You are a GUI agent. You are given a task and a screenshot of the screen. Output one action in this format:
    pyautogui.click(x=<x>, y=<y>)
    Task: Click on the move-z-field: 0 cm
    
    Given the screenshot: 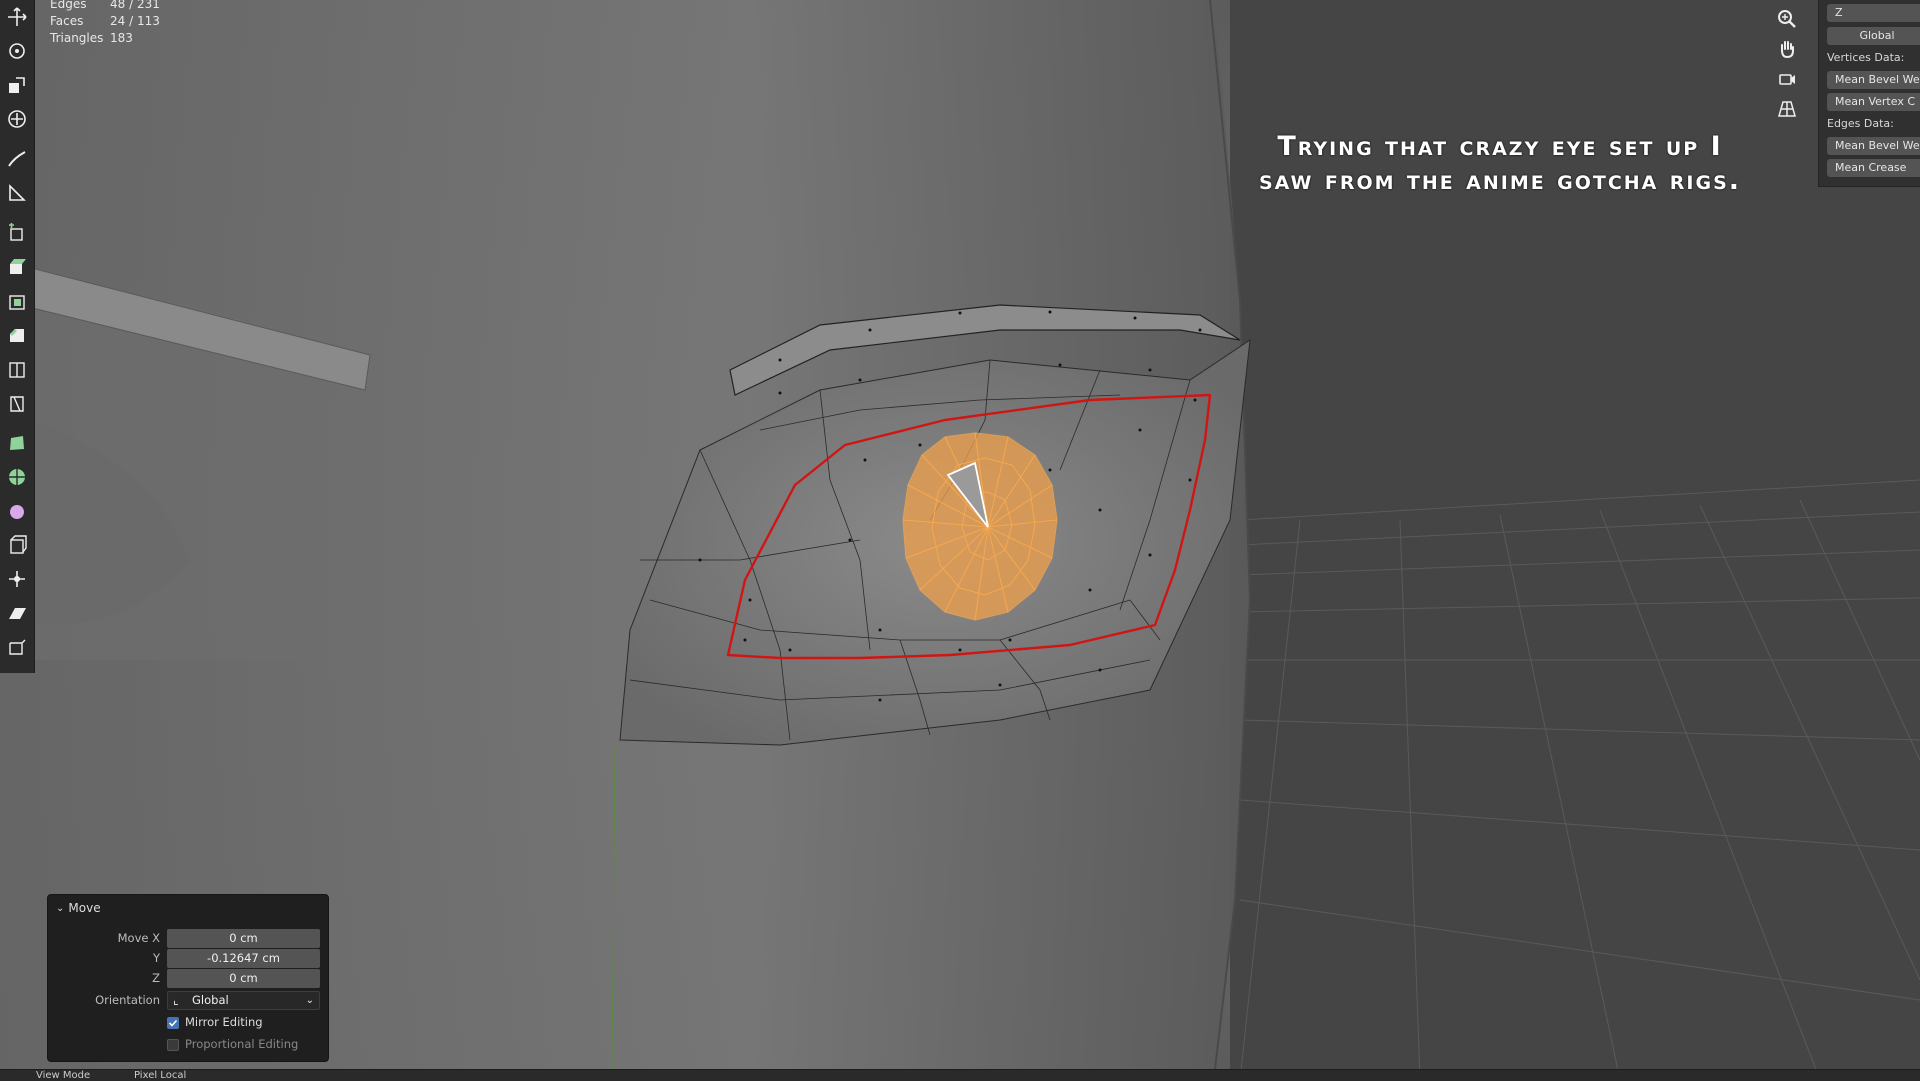 What is the action you would take?
    pyautogui.click(x=243, y=978)
    